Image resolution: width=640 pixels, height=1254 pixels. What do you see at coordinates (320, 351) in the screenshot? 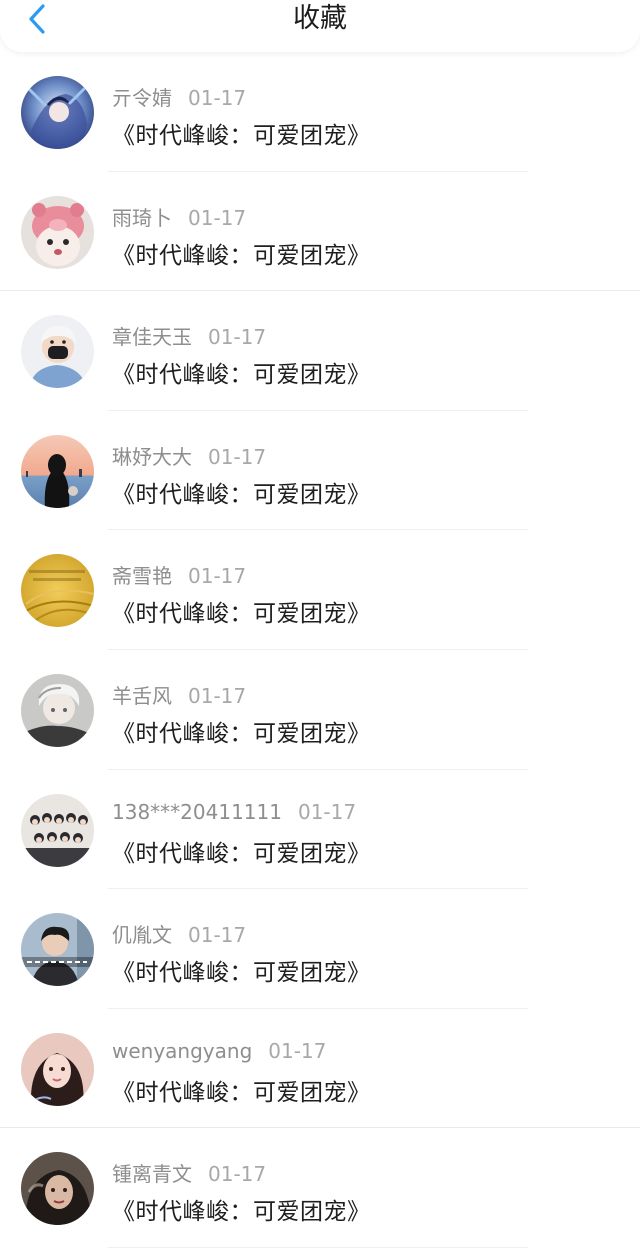
I see `list-item: 章佳天玉 01-17 《时代峰峻：可爱团宠》` at bounding box center [320, 351].